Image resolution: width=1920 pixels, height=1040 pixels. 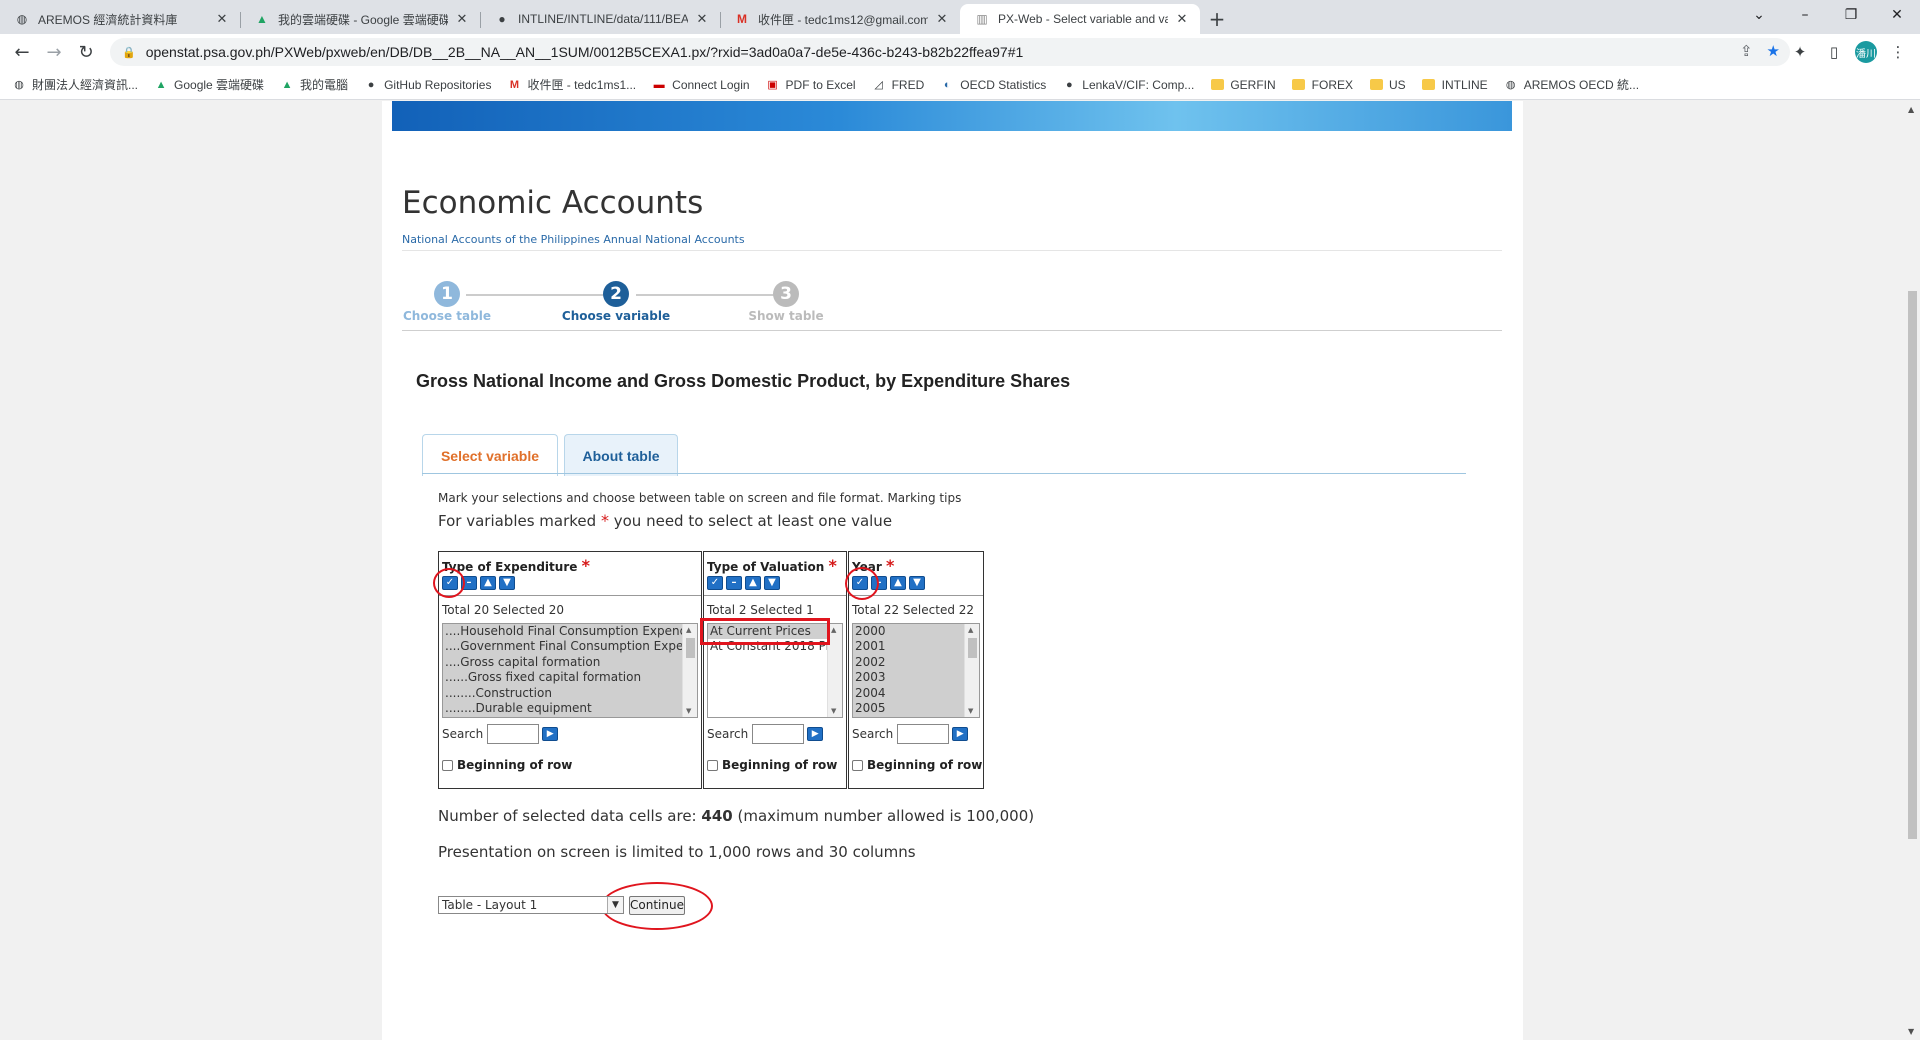 What do you see at coordinates (1746, 51) in the screenshot?
I see `share-icon: ⇪` at bounding box center [1746, 51].